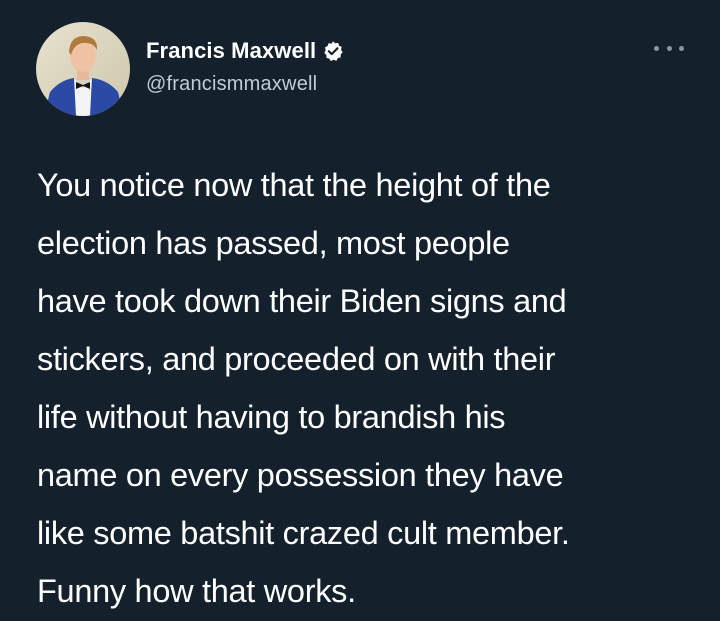  What do you see at coordinates (294, 185) in the screenshot?
I see `tweet-text-line: You notice now that the height of the` at bounding box center [294, 185].